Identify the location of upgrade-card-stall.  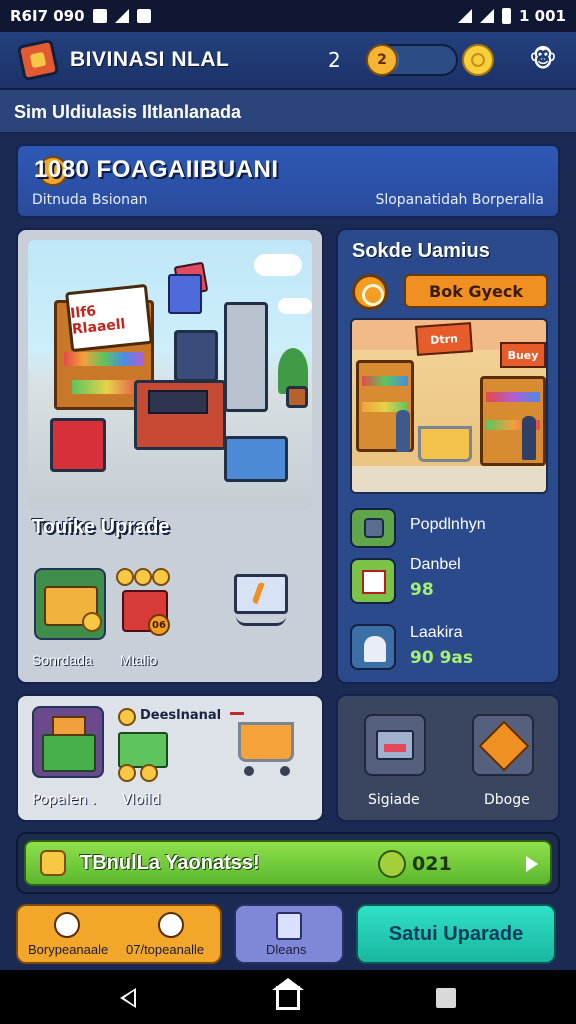
(70, 604).